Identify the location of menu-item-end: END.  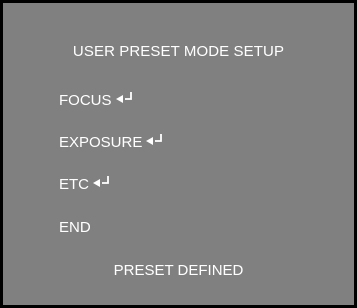
(75, 227).